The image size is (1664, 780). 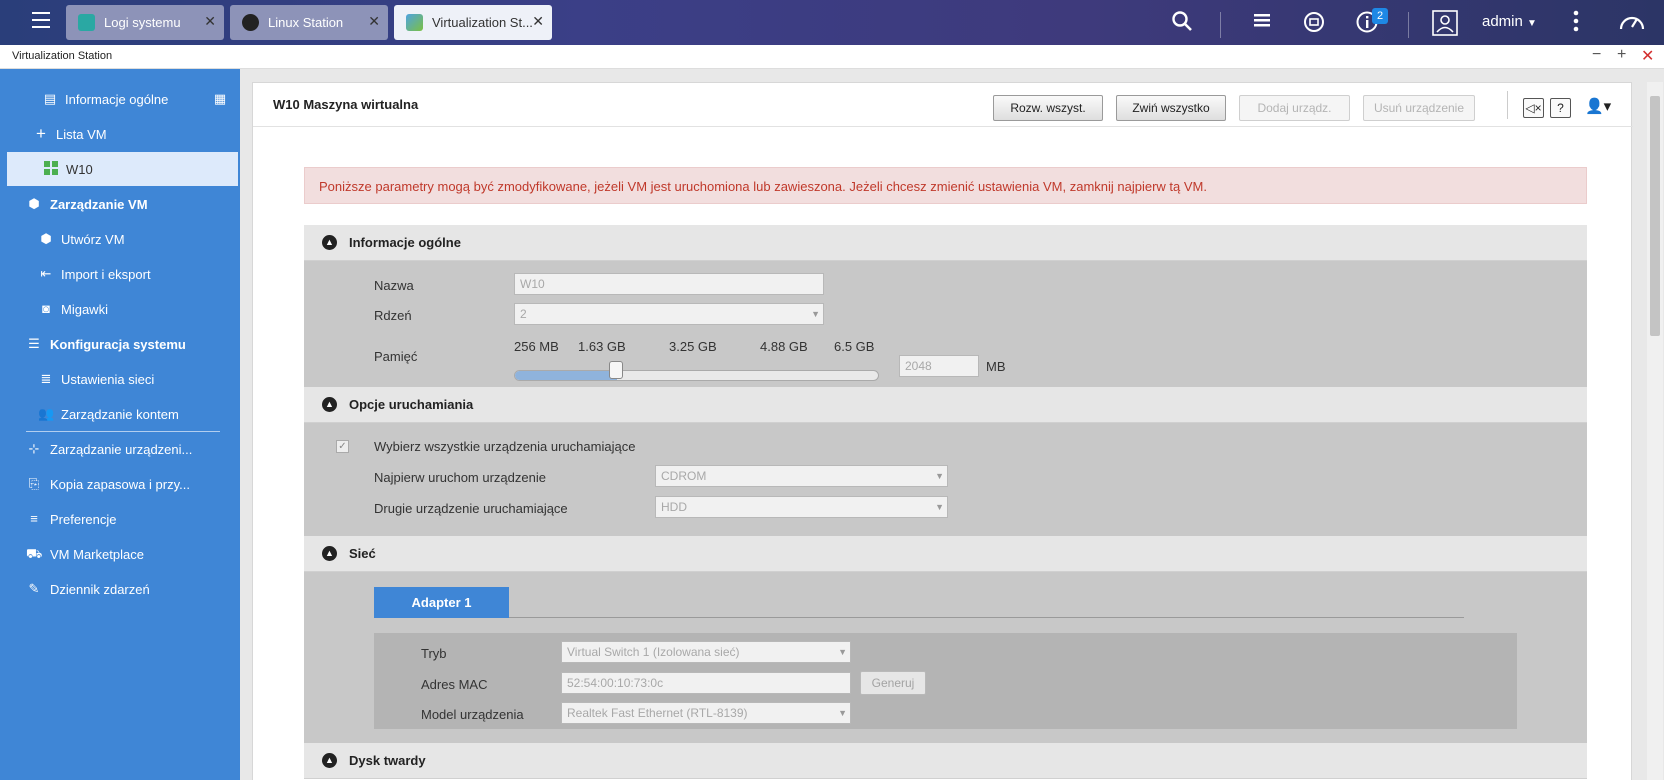 I want to click on collapse-all-button: Zwiń wszystko, so click(x=1171, y=108).